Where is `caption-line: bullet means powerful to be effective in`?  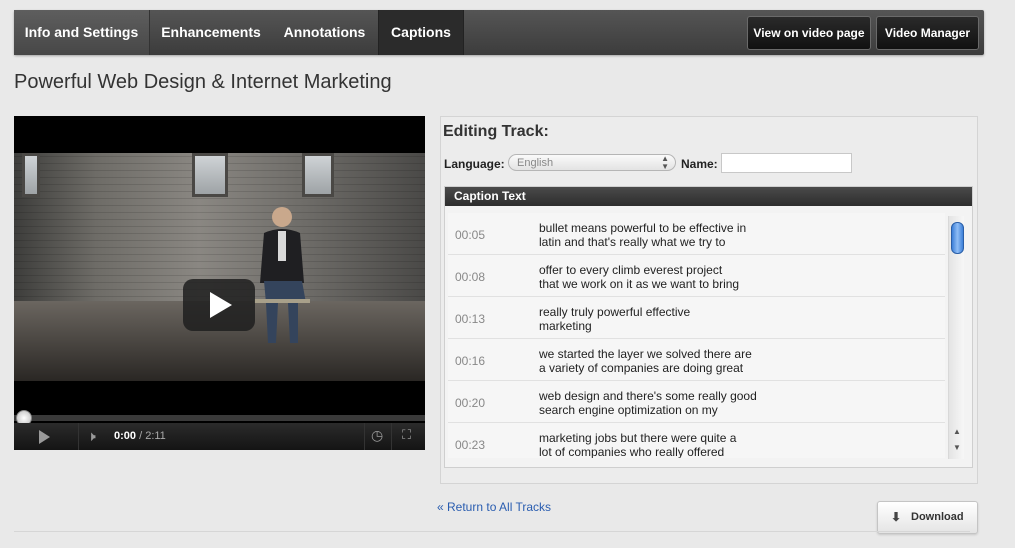
caption-line: bullet means powerful to be effective in is located at coordinates (643, 228).